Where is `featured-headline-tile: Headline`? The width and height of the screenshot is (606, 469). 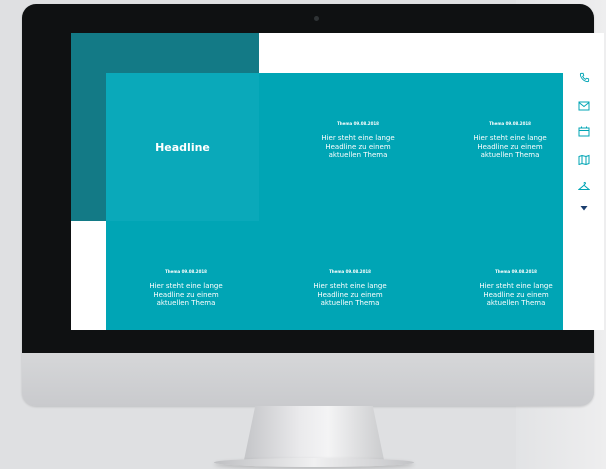 featured-headline-tile: Headline is located at coordinates (182, 147).